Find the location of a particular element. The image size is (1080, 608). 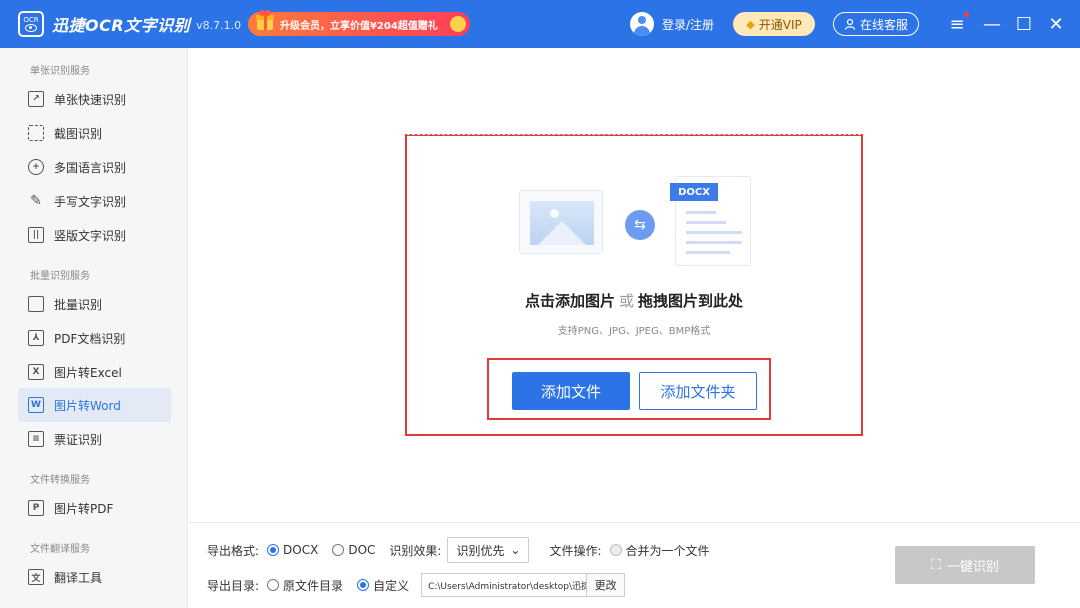

recognize-label: 一键识别 is located at coordinates (972, 567).